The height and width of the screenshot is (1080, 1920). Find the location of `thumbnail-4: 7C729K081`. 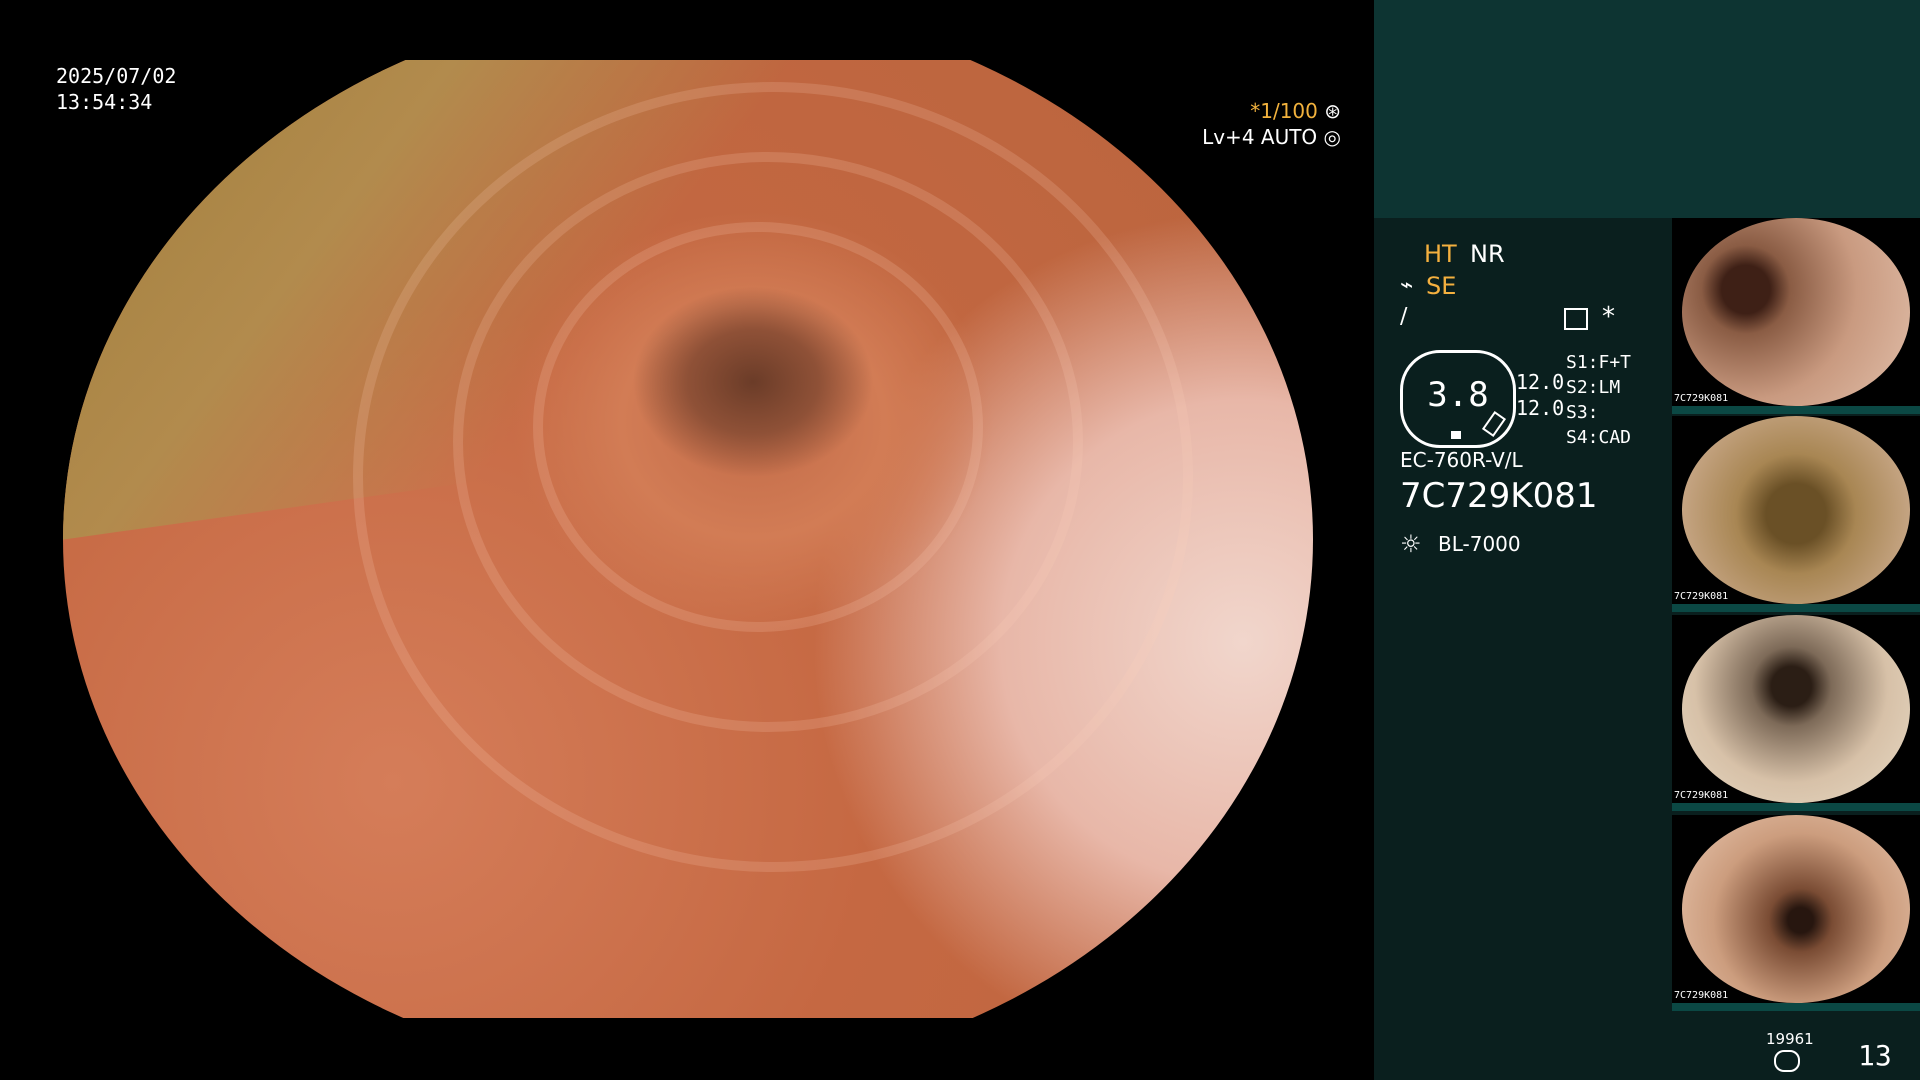

thumbnail-4: 7C729K081 is located at coordinates (1796, 913).